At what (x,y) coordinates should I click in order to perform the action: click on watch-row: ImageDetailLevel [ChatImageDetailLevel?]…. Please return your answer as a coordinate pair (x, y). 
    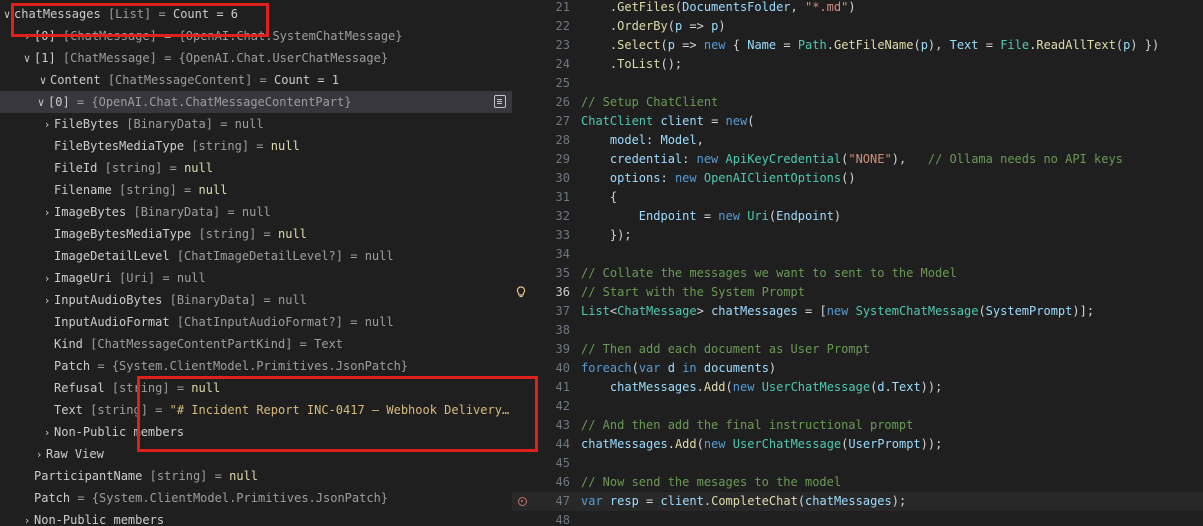
    Looking at the image, I should click on (256, 256).